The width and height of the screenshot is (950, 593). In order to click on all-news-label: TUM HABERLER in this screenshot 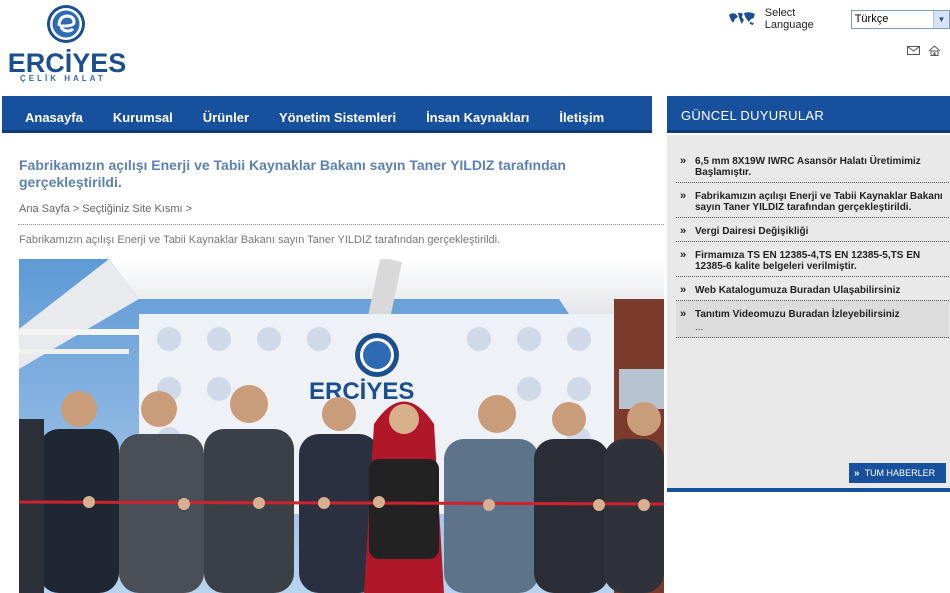, I will do `click(900, 473)`.